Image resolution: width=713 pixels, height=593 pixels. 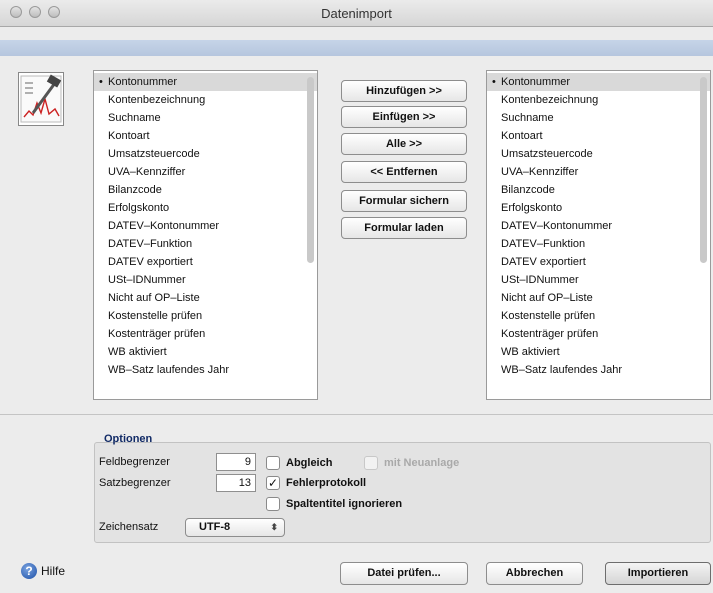 What do you see at coordinates (703, 170) in the screenshot?
I see `selected-list-scrollbar` at bounding box center [703, 170].